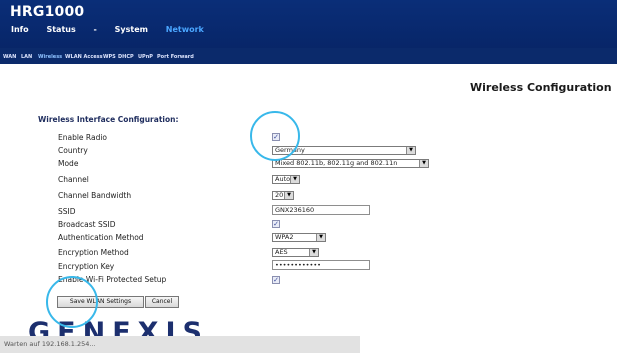 Image resolution: width=617 pixels, height=353 pixels. What do you see at coordinates (68, 163) in the screenshot?
I see `mode-label: Mode` at bounding box center [68, 163].